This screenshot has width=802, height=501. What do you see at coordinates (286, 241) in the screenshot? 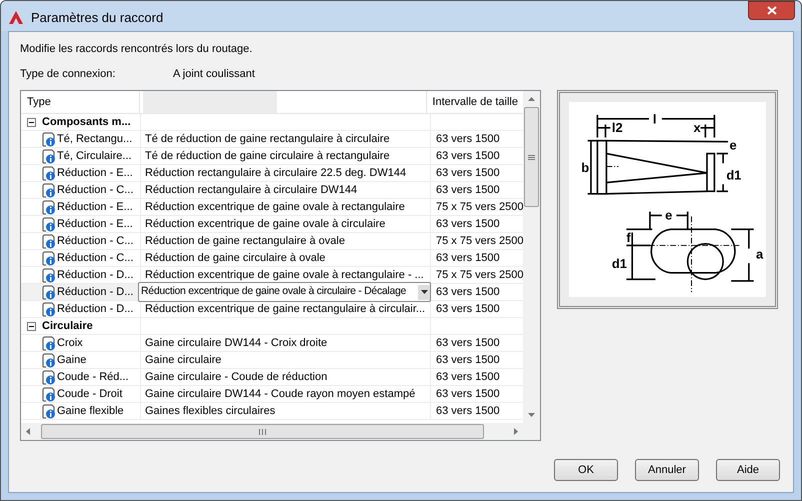
I see `table-cell: Réduction de gaine rectangulaire à ovale` at bounding box center [286, 241].